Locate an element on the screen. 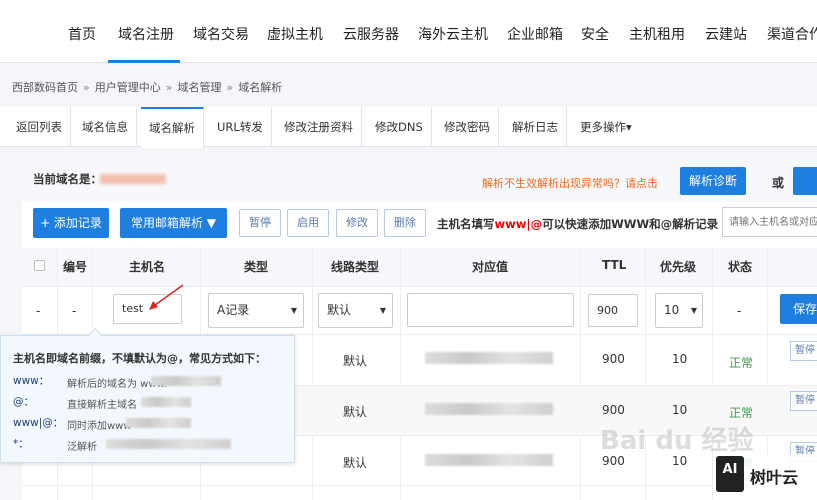 The height and width of the screenshot is (500, 817). th-priority: 优先级 is located at coordinates (678, 267).